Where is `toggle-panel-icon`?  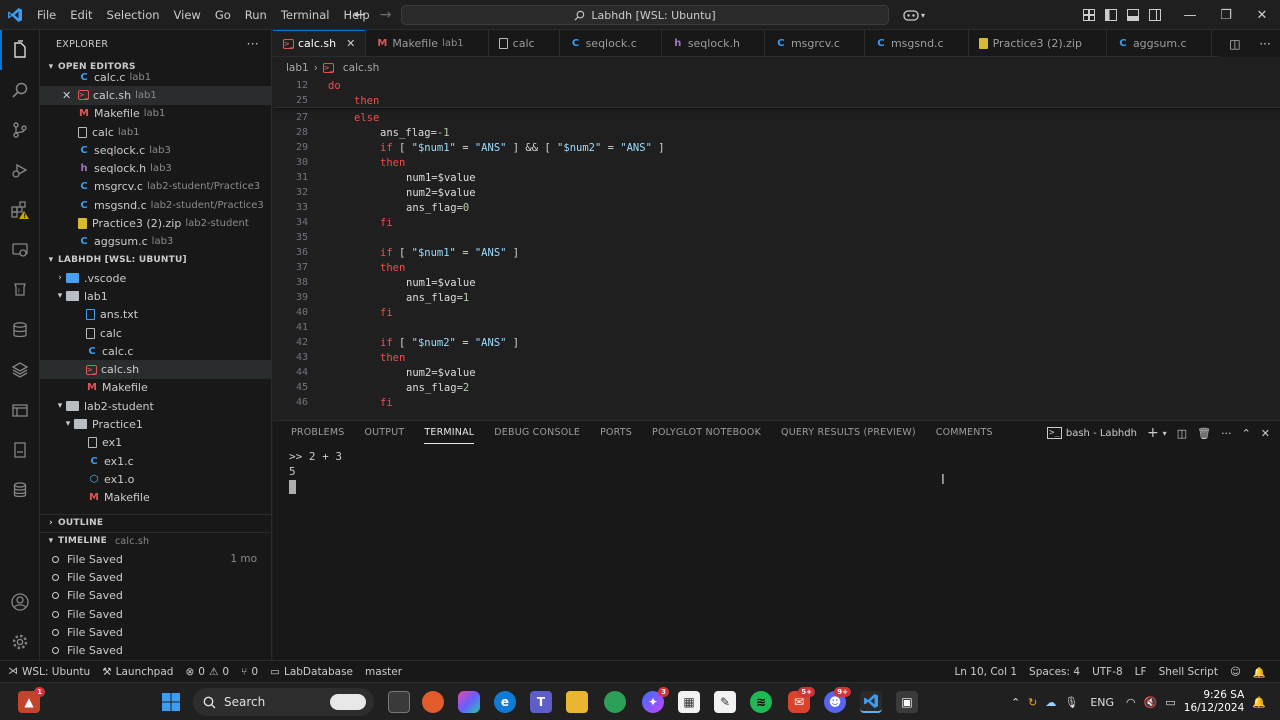 toggle-panel-icon is located at coordinates (1133, 15).